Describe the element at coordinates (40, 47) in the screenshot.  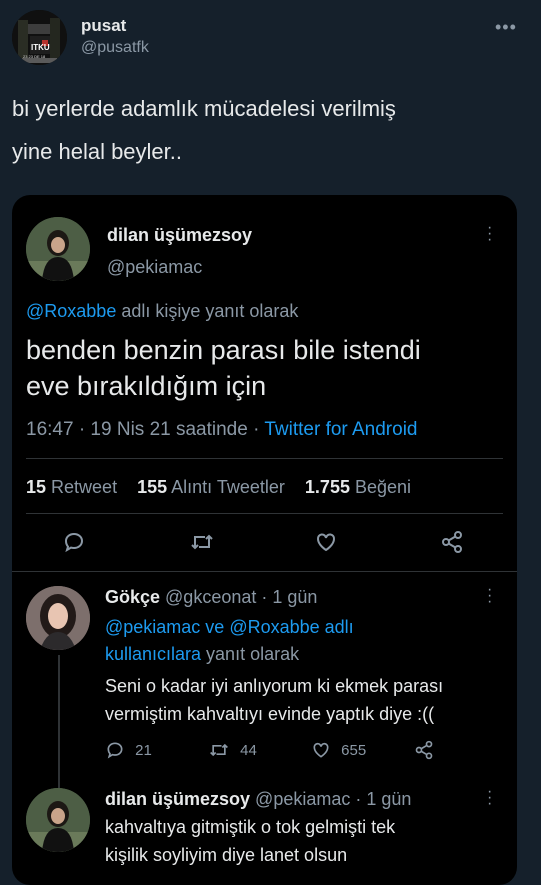
I see `outer-avatar-text: ITKU` at that location.